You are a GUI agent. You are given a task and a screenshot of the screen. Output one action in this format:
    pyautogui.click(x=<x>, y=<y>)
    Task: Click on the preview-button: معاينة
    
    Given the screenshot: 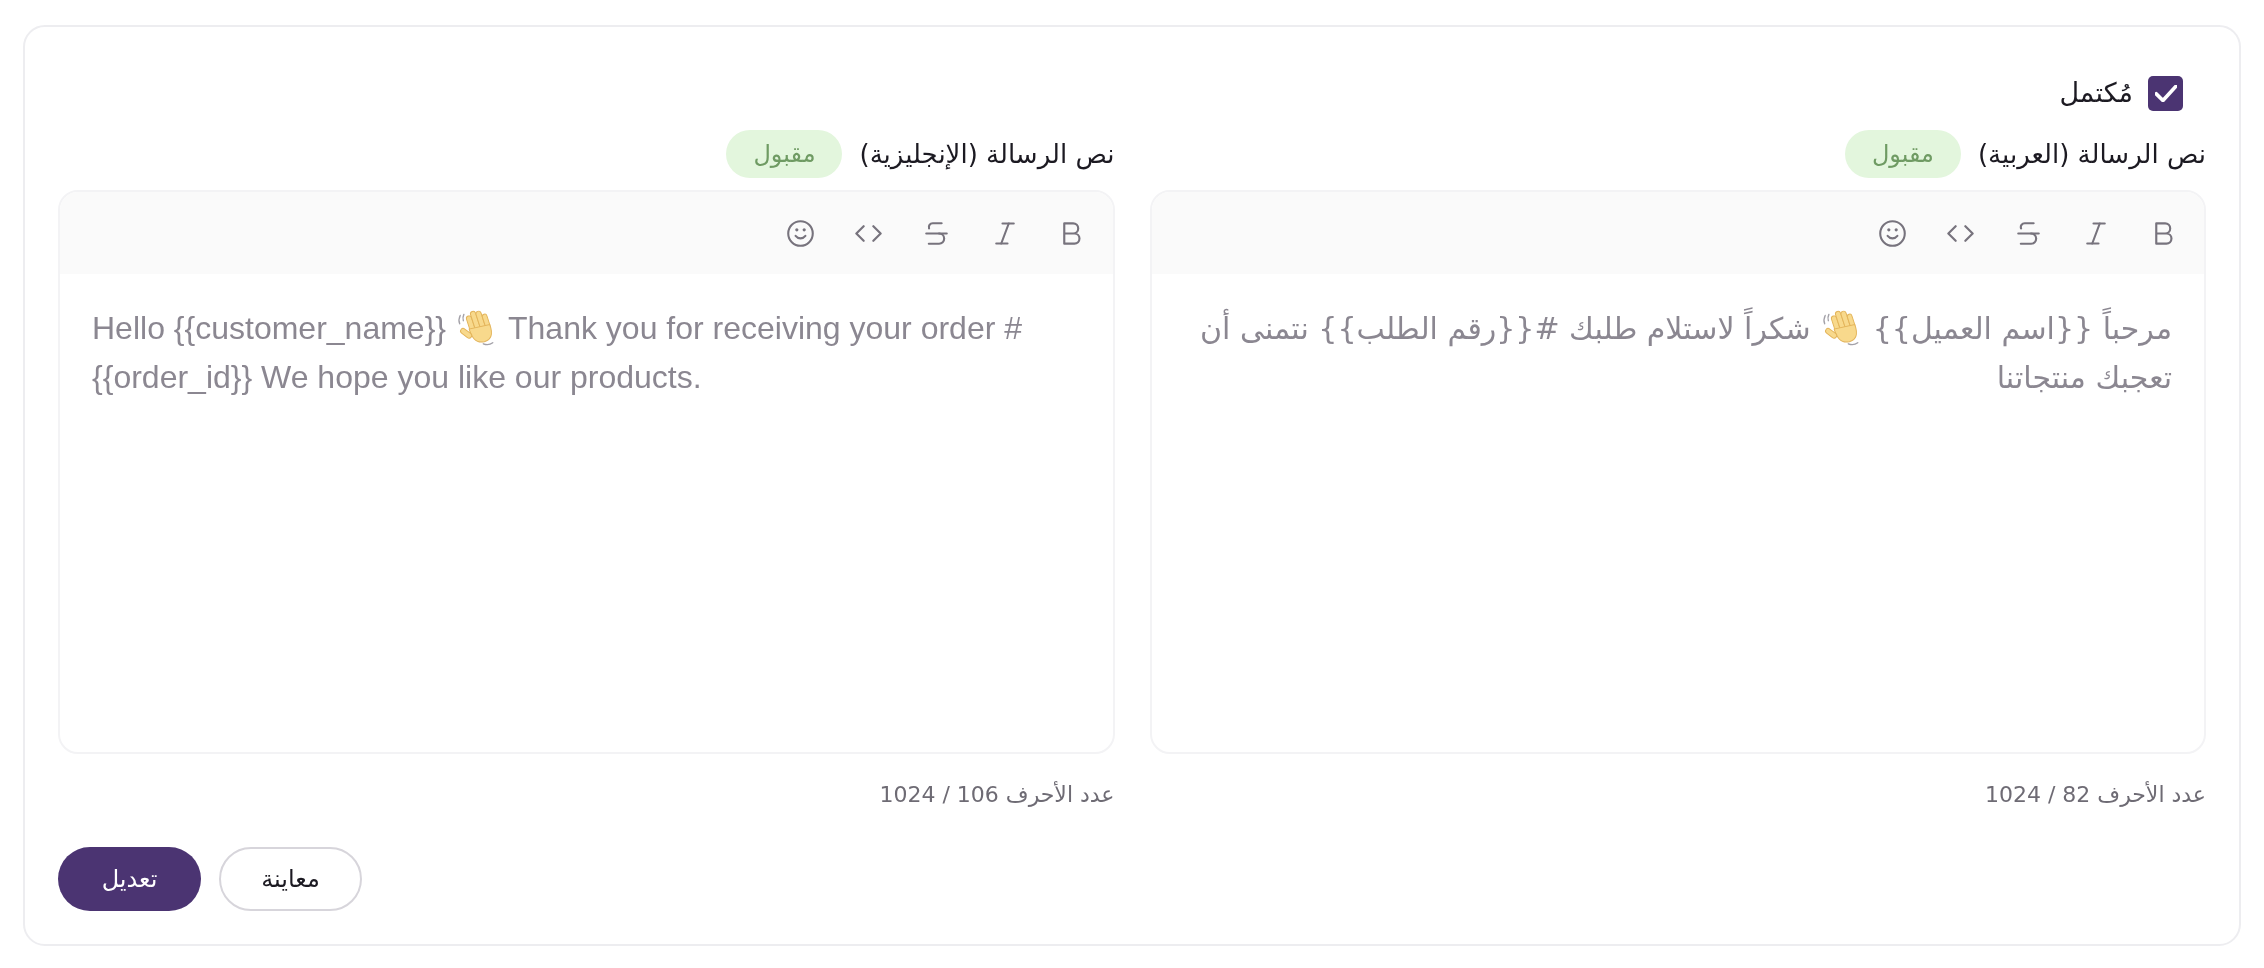 What is the action you would take?
    pyautogui.click(x=290, y=879)
    